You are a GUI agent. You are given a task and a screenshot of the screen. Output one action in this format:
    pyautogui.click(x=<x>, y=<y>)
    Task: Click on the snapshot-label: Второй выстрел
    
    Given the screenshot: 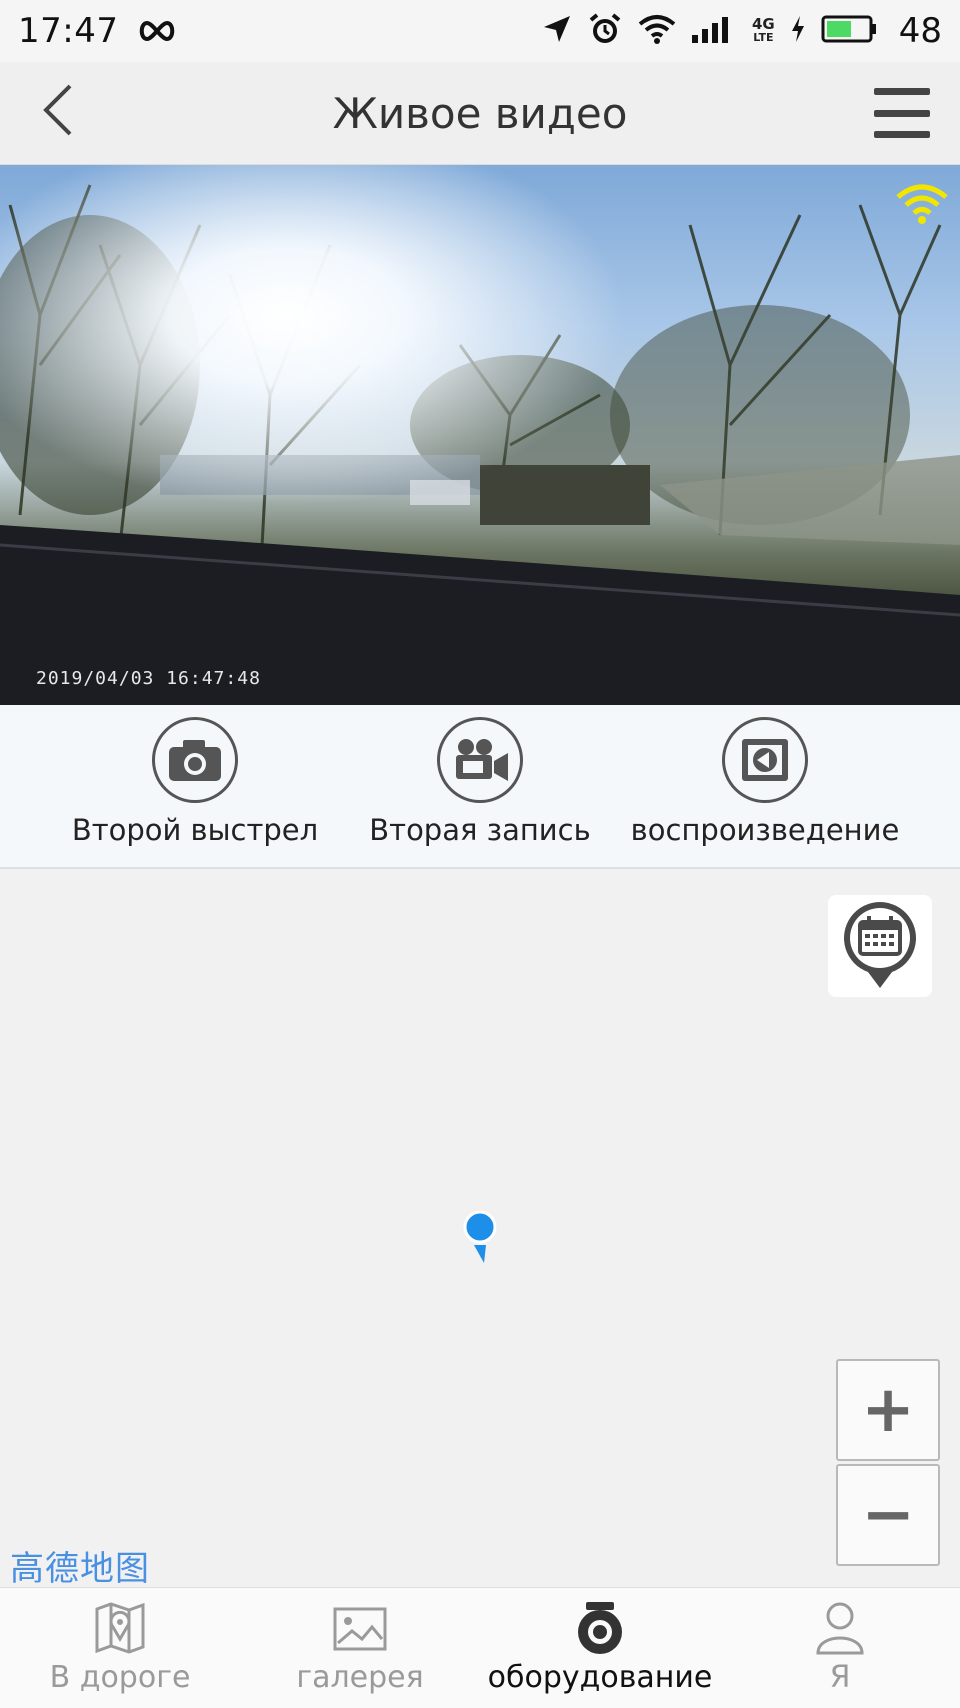 What is the action you would take?
    pyautogui.click(x=195, y=830)
    